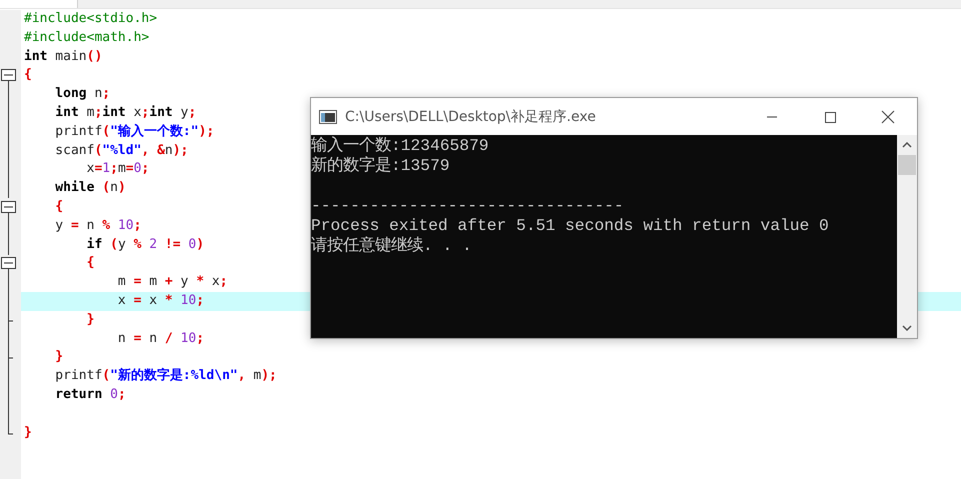  Describe the element at coordinates (160, 300) in the screenshot. I see `code-line: x = x * 10;` at that location.